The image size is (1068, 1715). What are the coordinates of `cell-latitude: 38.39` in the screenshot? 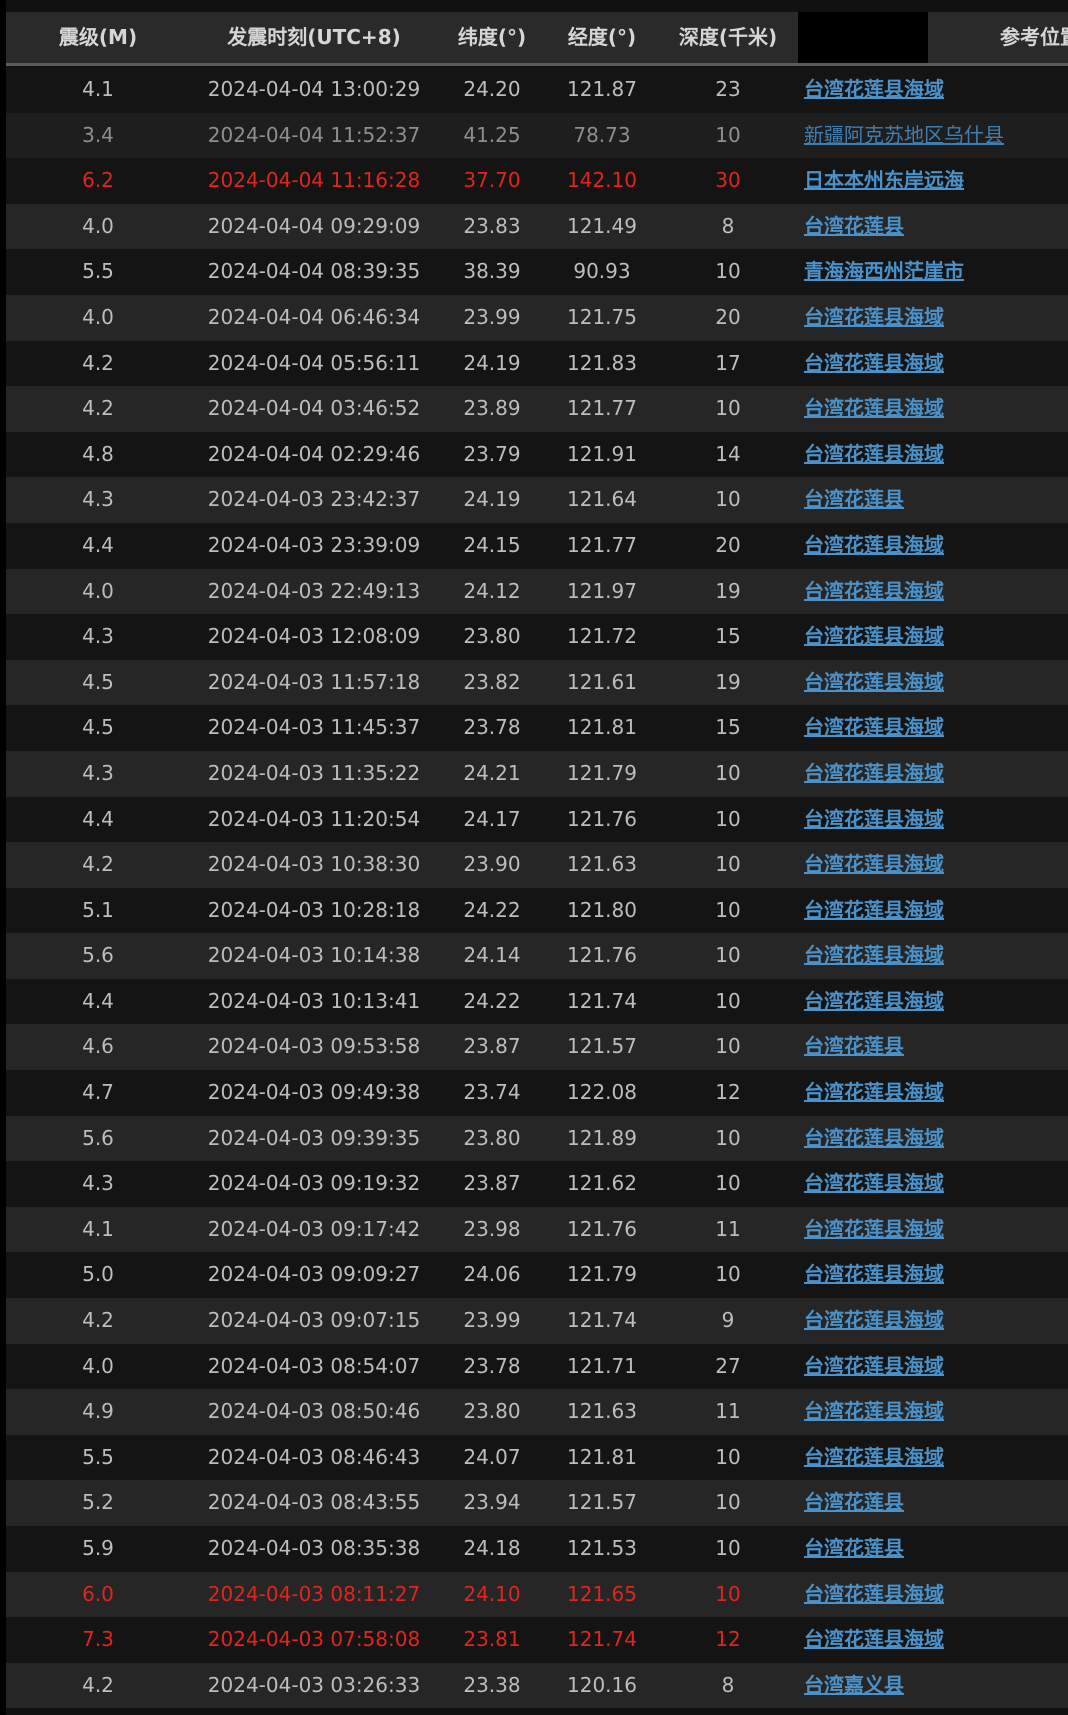 It's located at (492, 271).